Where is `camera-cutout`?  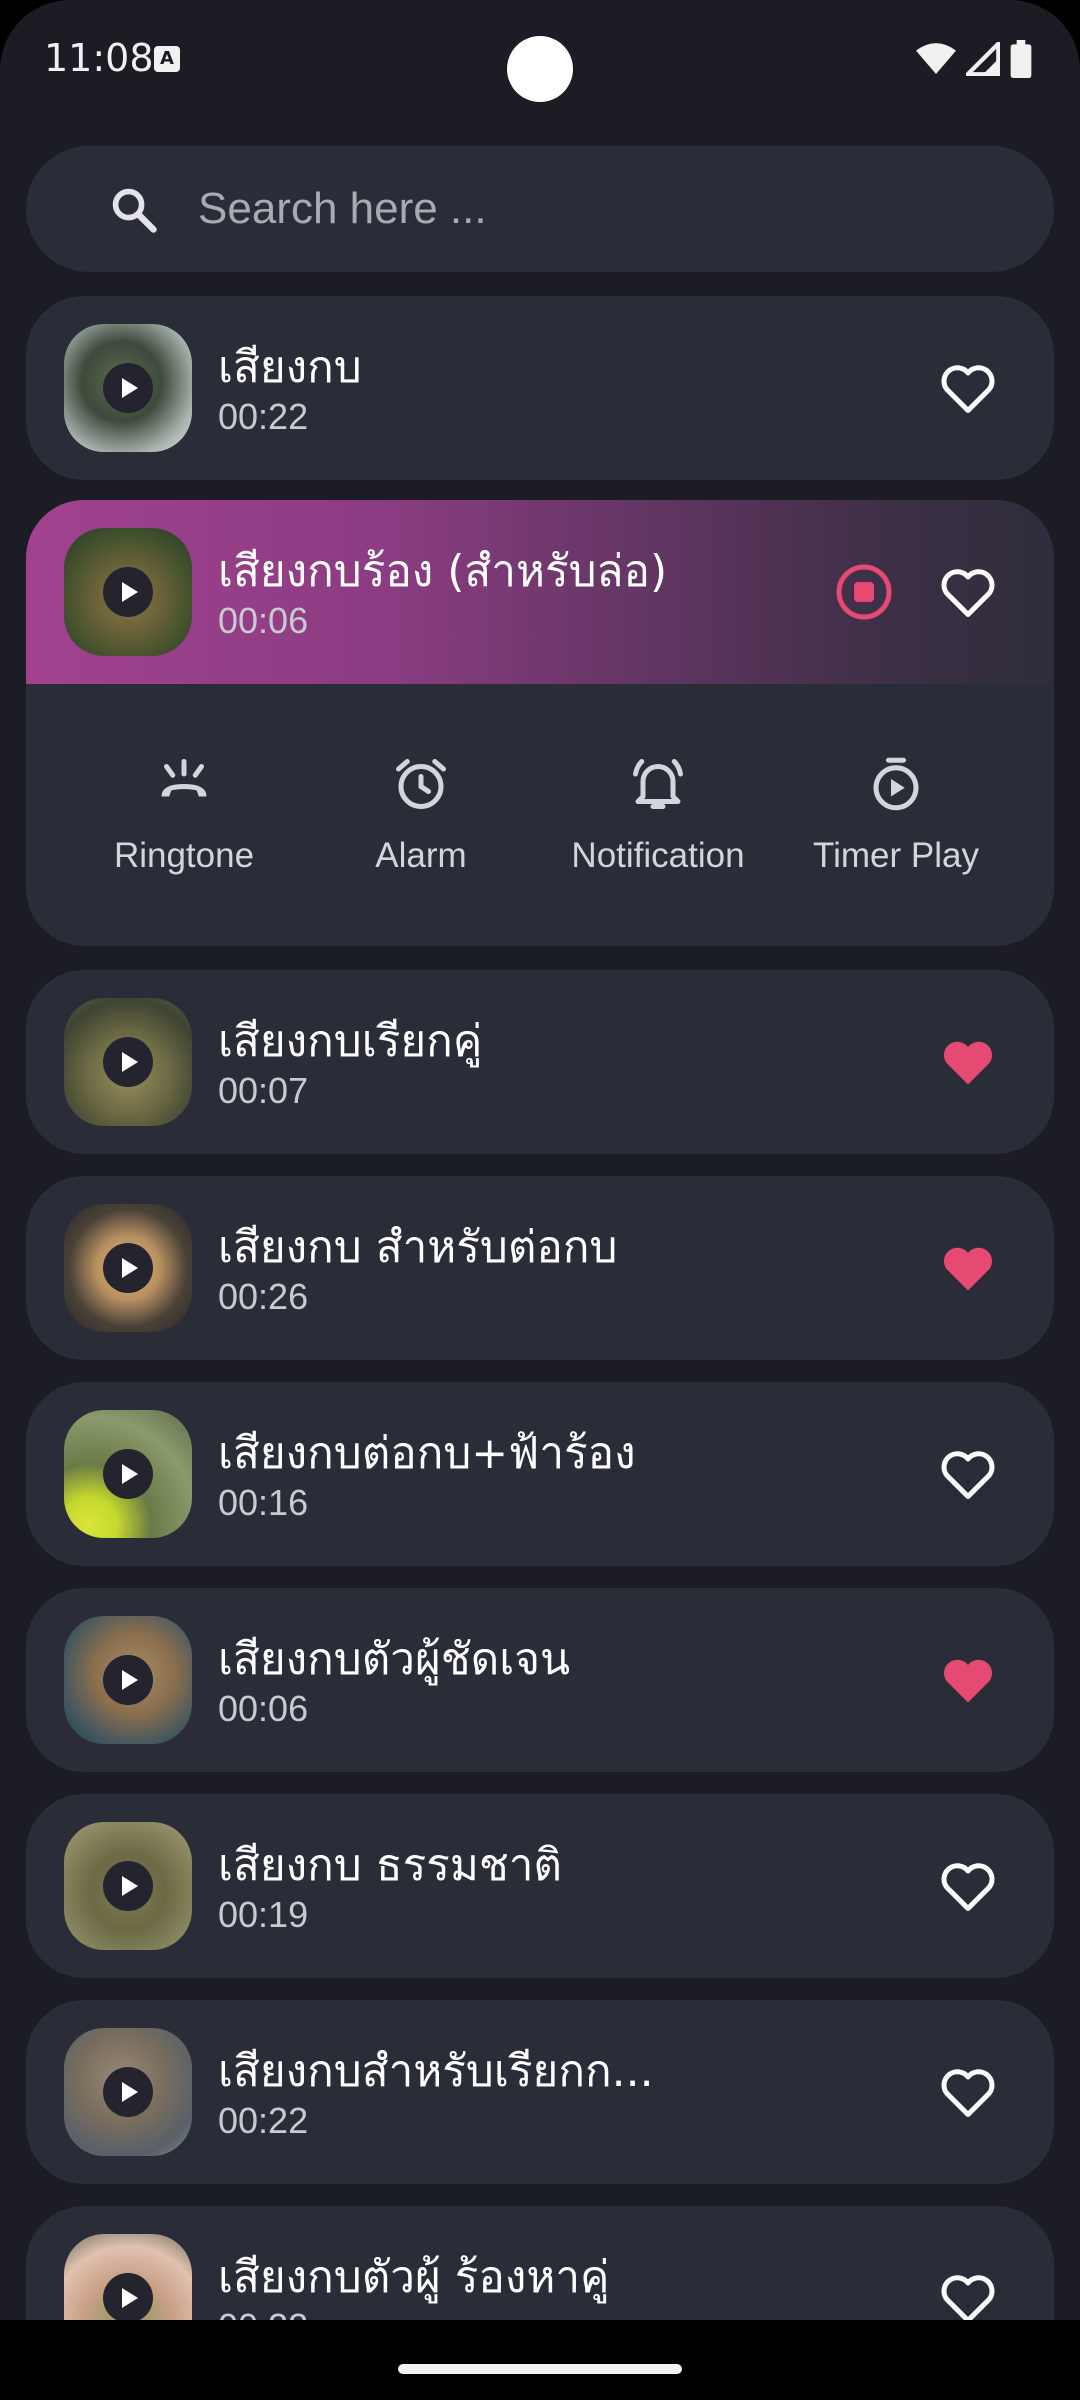
camera-cutout is located at coordinates (540, 69).